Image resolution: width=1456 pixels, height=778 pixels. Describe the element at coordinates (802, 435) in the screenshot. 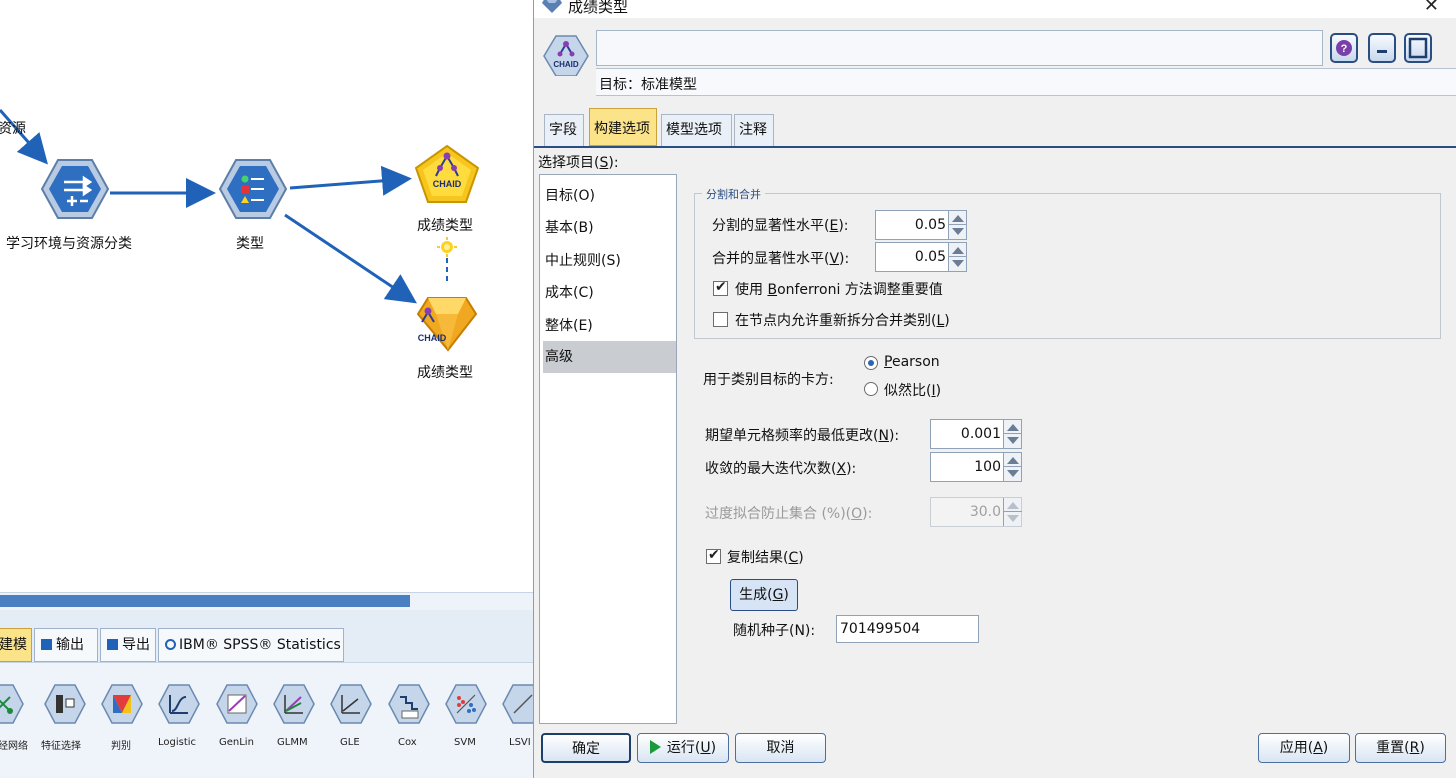

I see `min-change-label: 期望单元格频率的最低更改(N):` at that location.